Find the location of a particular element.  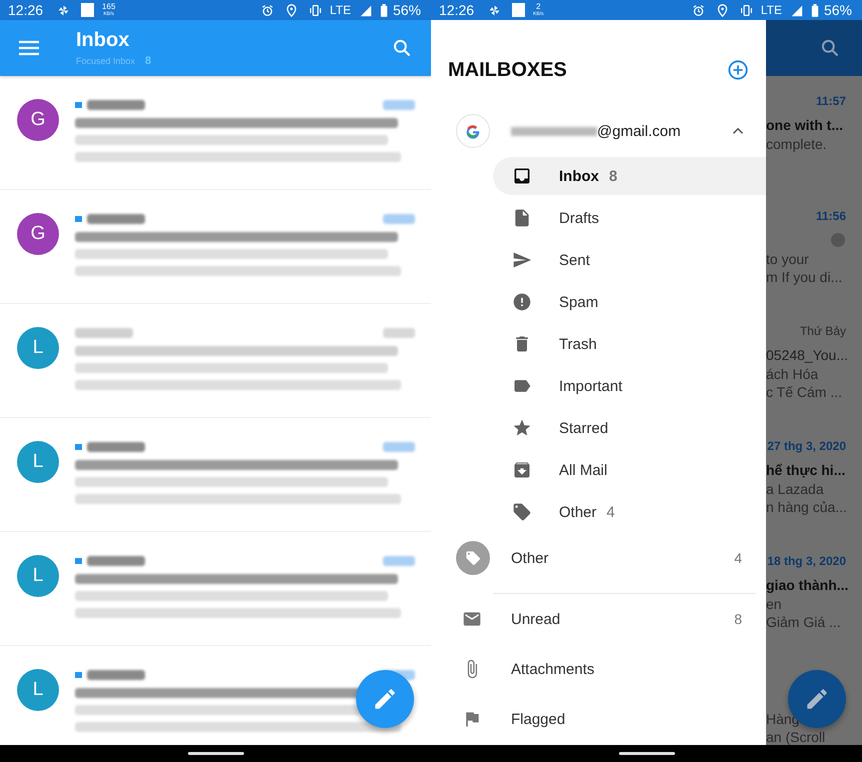

message-snippet: an (Scroll is located at coordinates (796, 737).